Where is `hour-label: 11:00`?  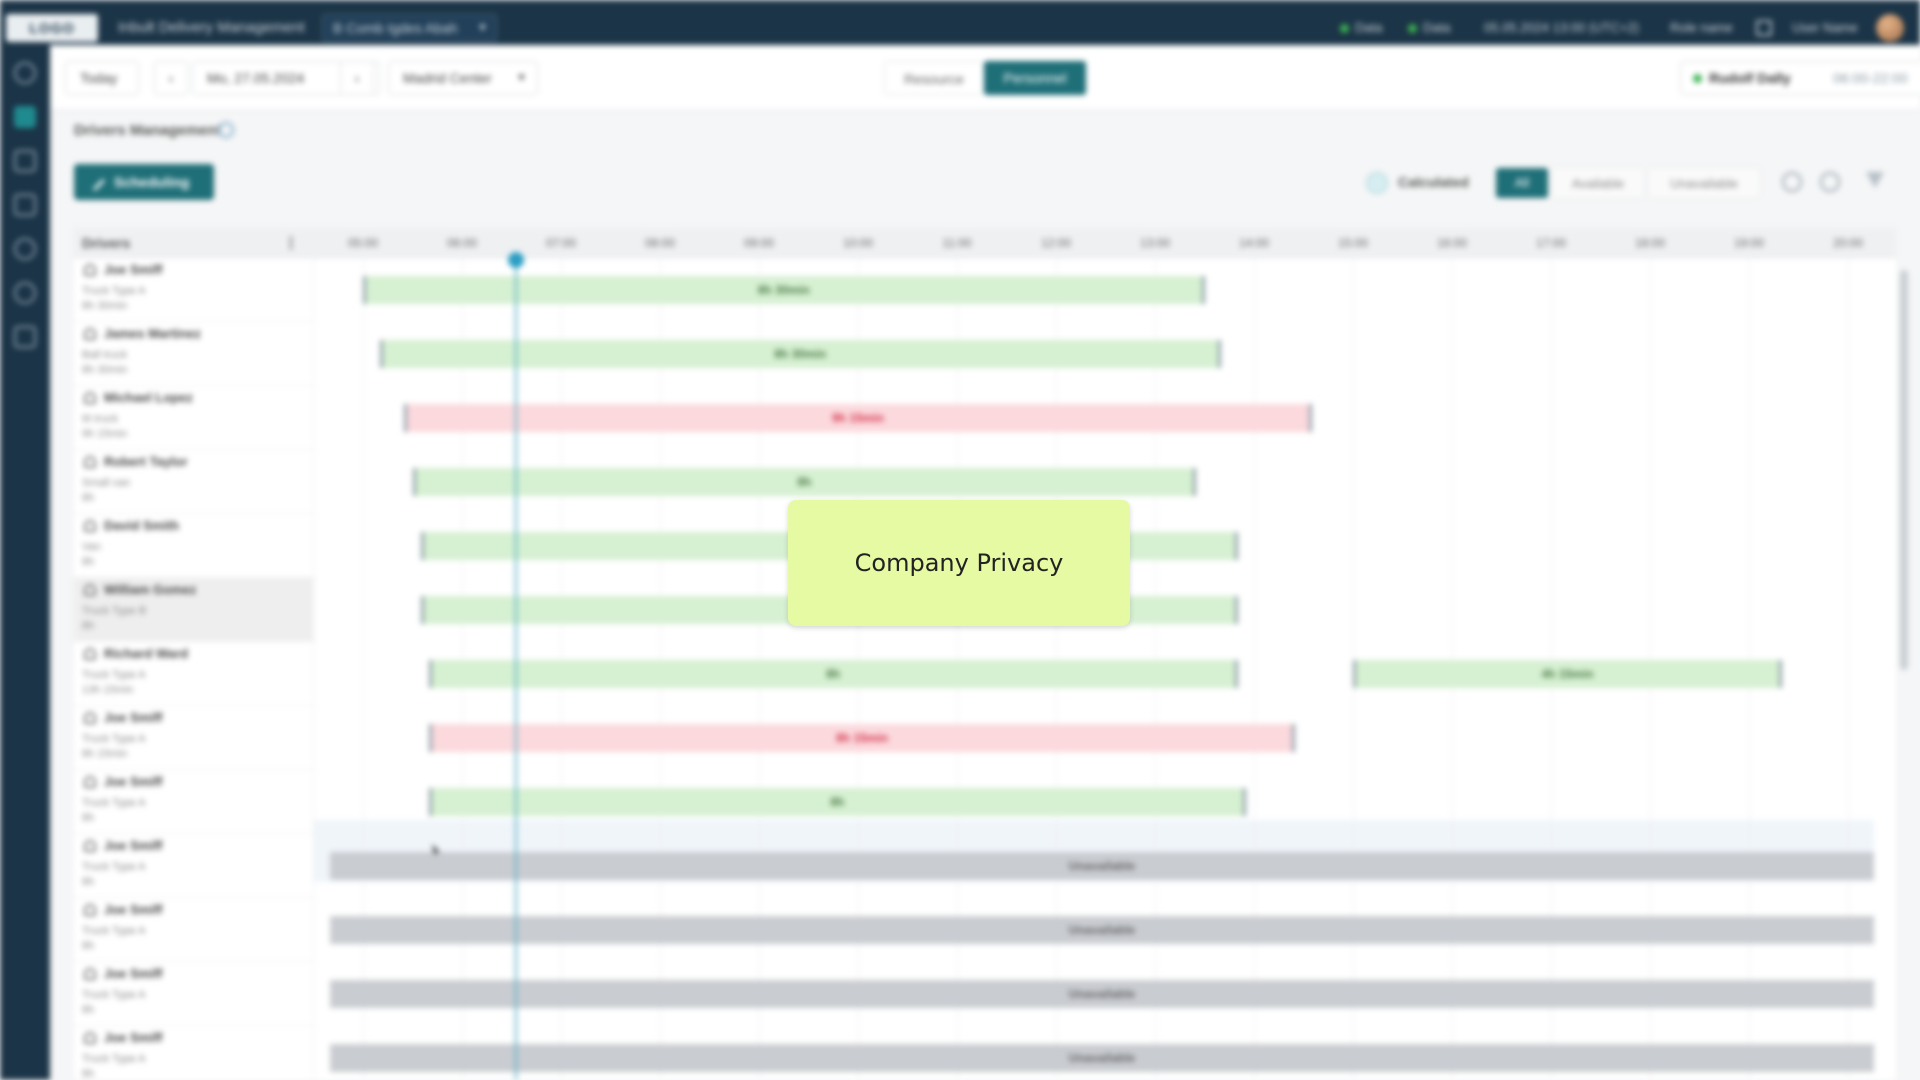 hour-label: 11:00 is located at coordinates (957, 243).